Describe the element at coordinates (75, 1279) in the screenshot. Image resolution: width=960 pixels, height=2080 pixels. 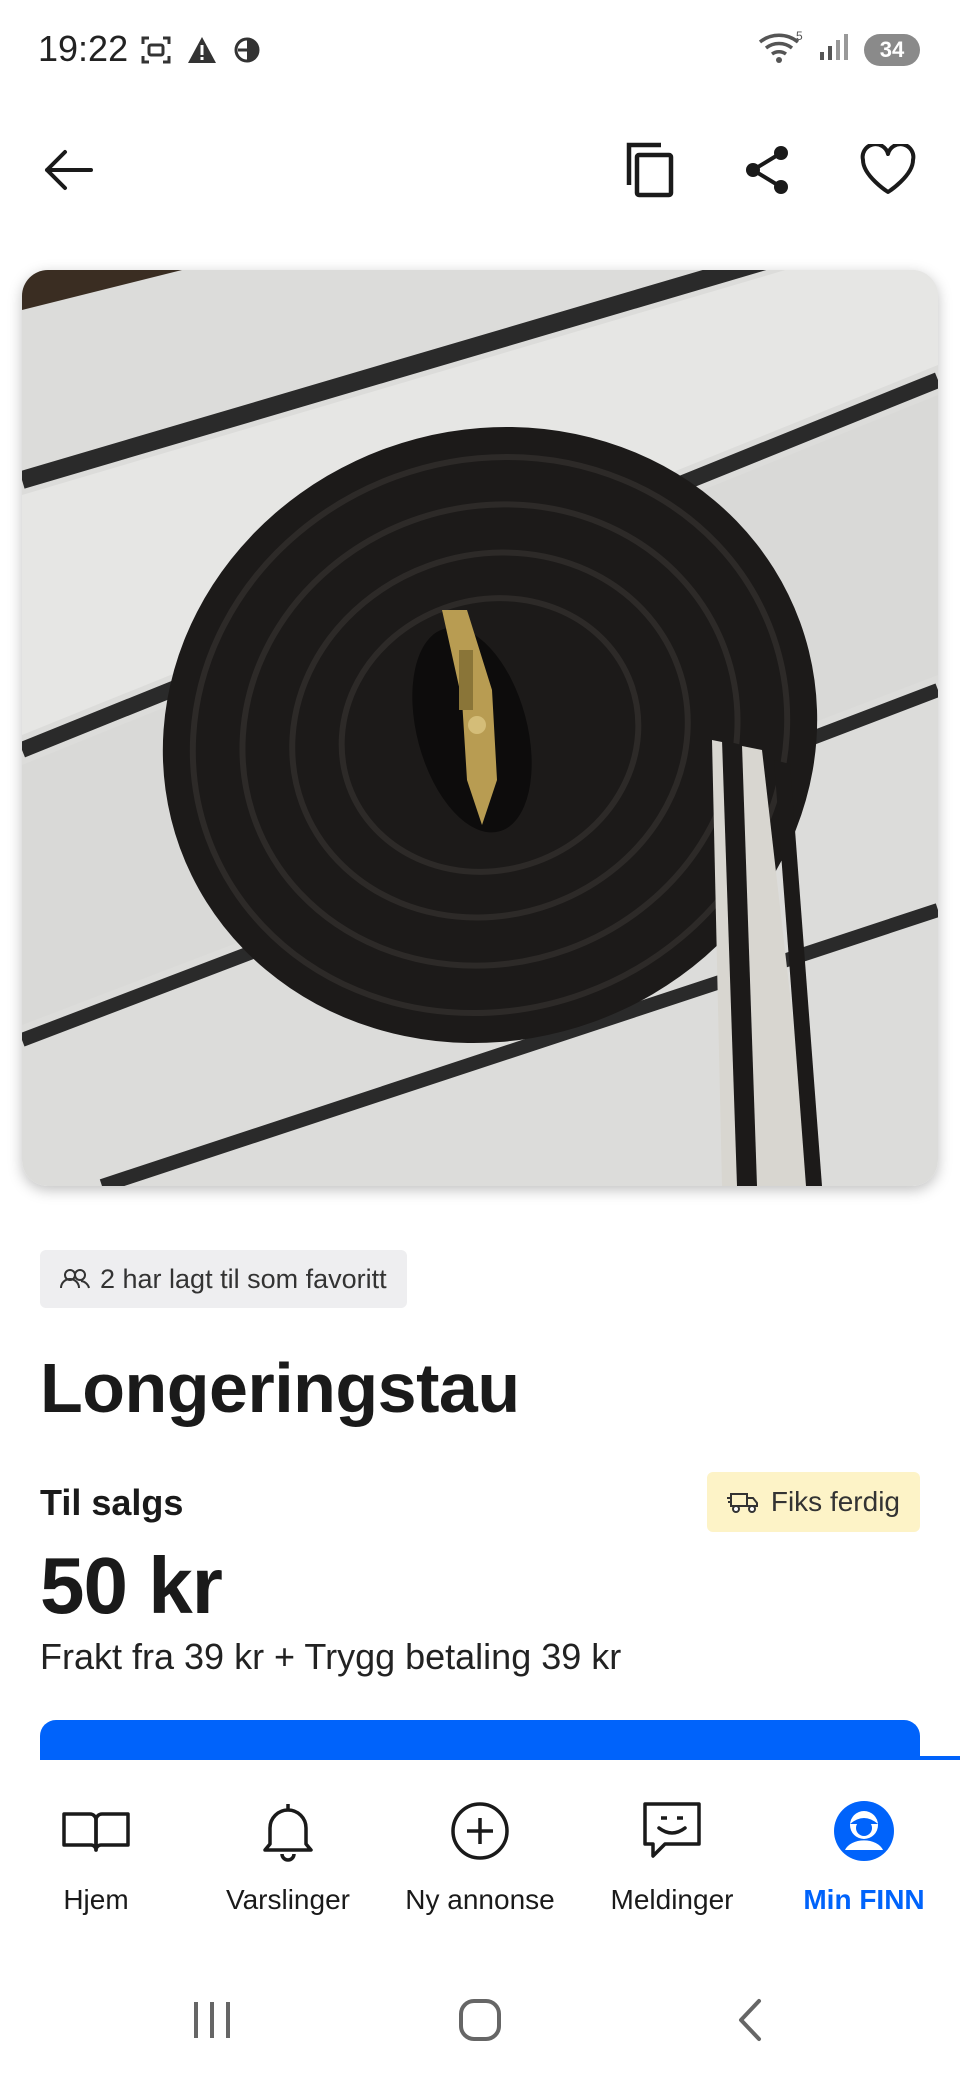
I see `users-icon` at that location.